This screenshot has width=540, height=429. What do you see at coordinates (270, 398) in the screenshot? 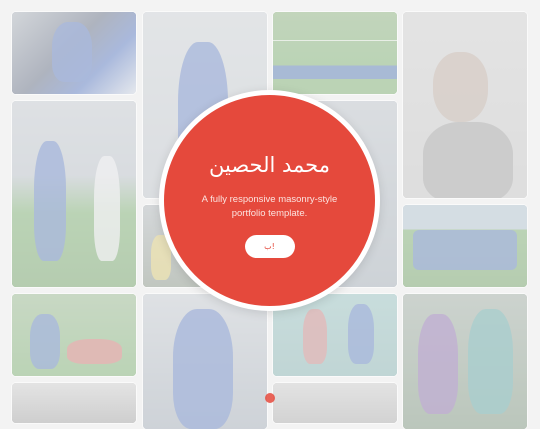
I see `indicator-dot` at bounding box center [270, 398].